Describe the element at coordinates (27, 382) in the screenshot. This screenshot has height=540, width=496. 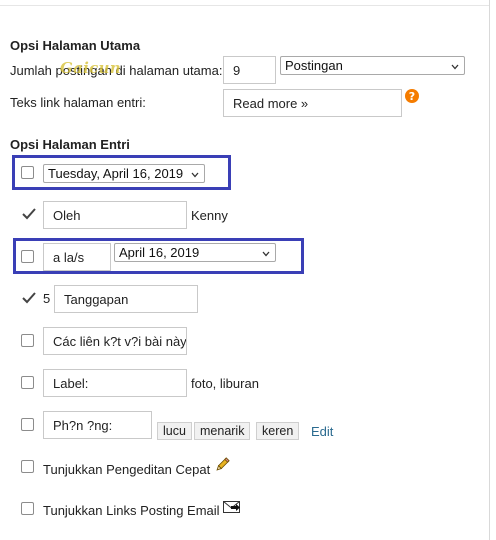
I see `labels-checkbox` at that location.